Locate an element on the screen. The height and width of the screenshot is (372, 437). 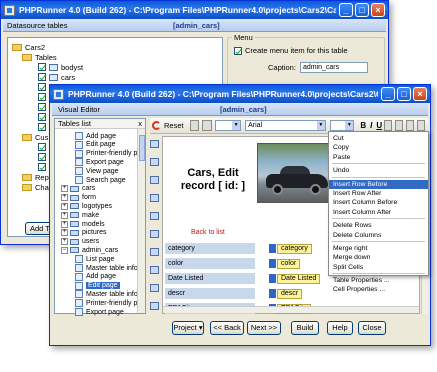
field-control: Date Listed is located at coordinates (295, 278).